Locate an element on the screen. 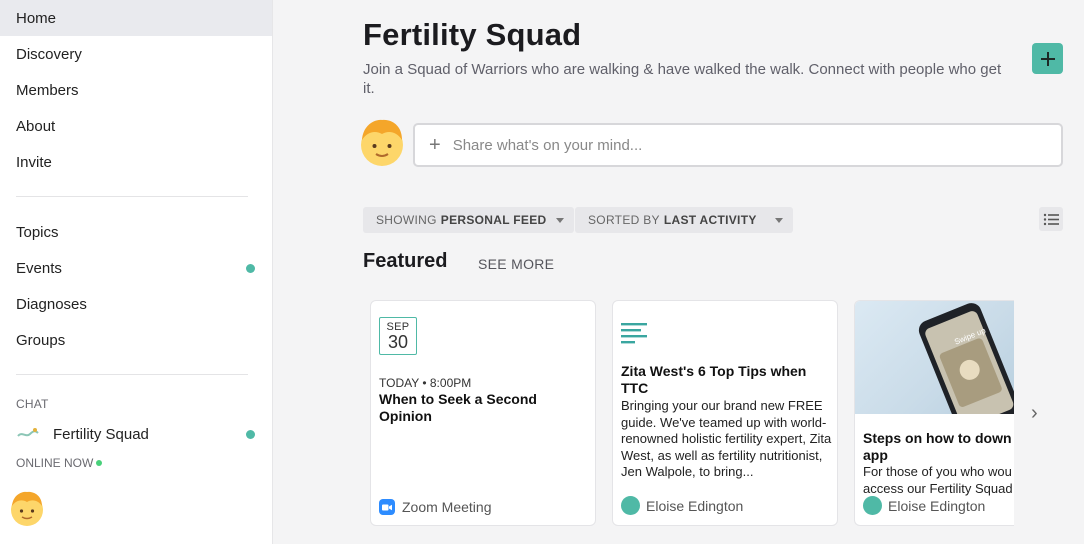  user-avatar is located at coordinates (382, 142).